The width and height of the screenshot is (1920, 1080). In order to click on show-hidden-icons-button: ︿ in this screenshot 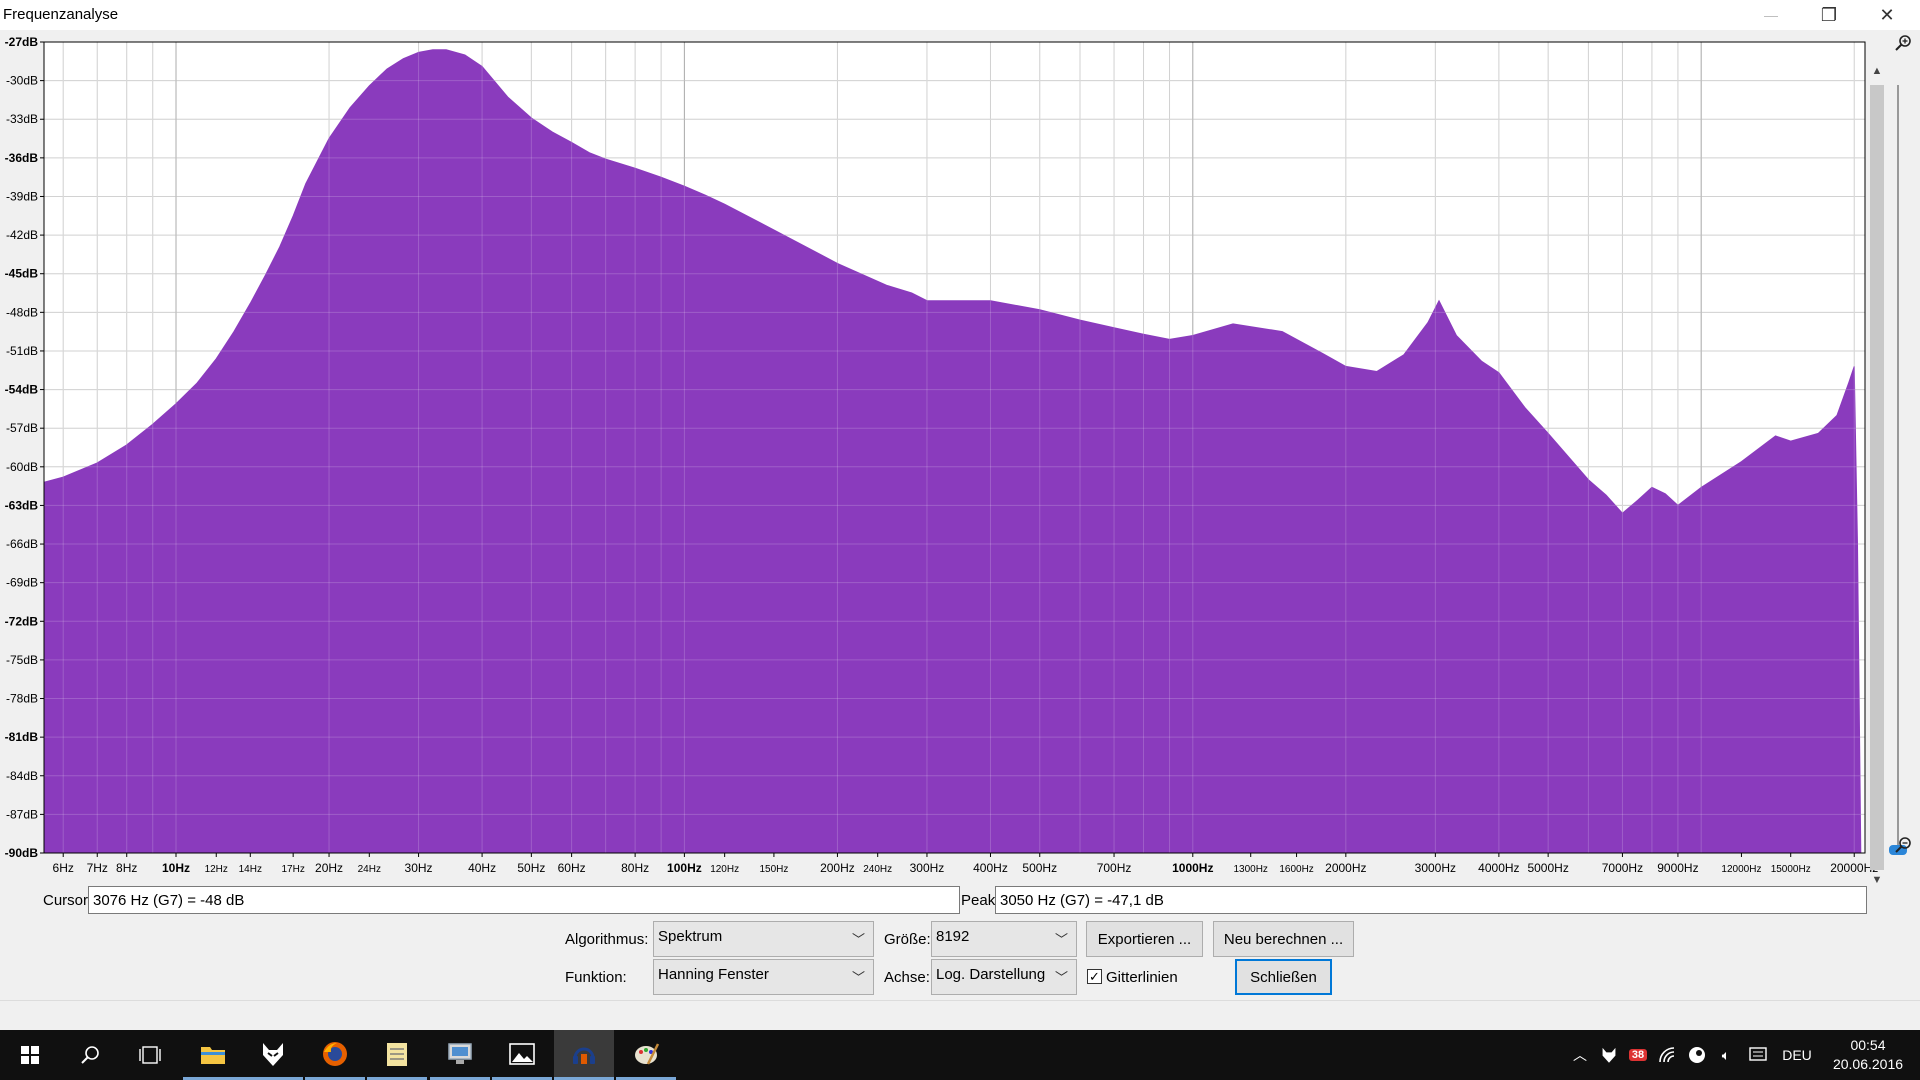, I will do `click(1580, 1055)`.